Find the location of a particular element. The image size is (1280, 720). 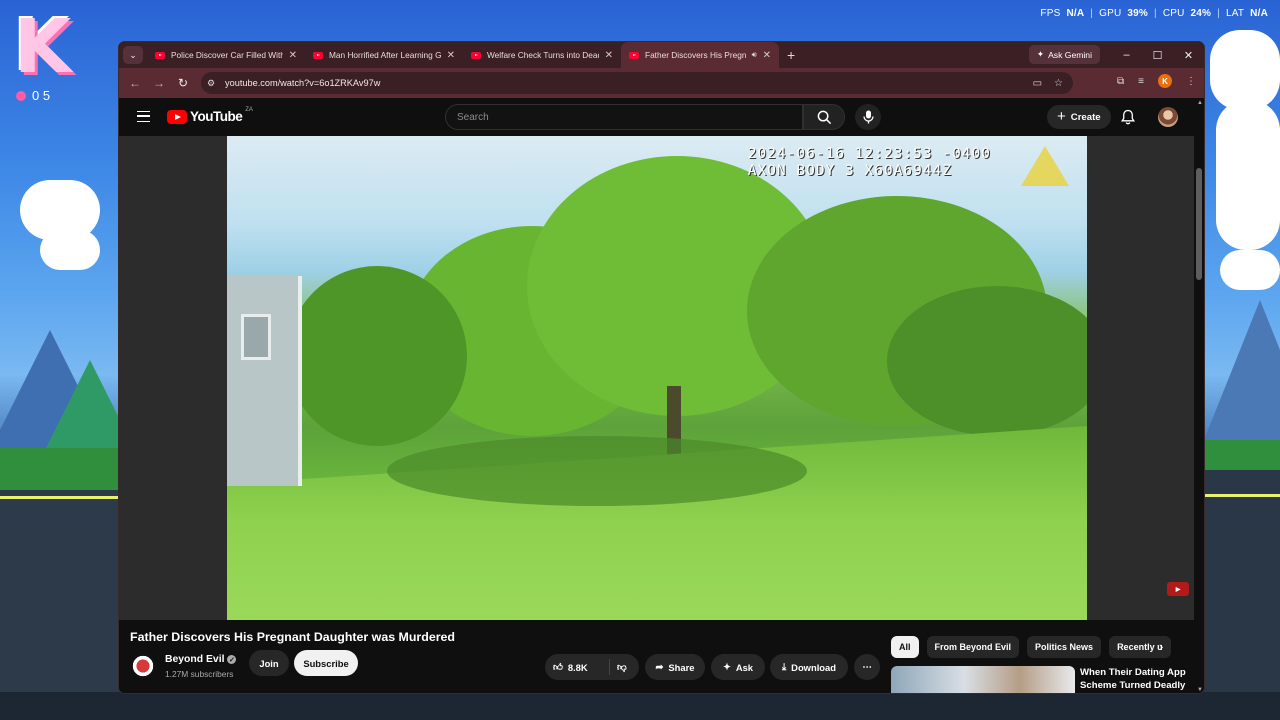

channel-name: Beyond Evil ✓ is located at coordinates (201, 659).